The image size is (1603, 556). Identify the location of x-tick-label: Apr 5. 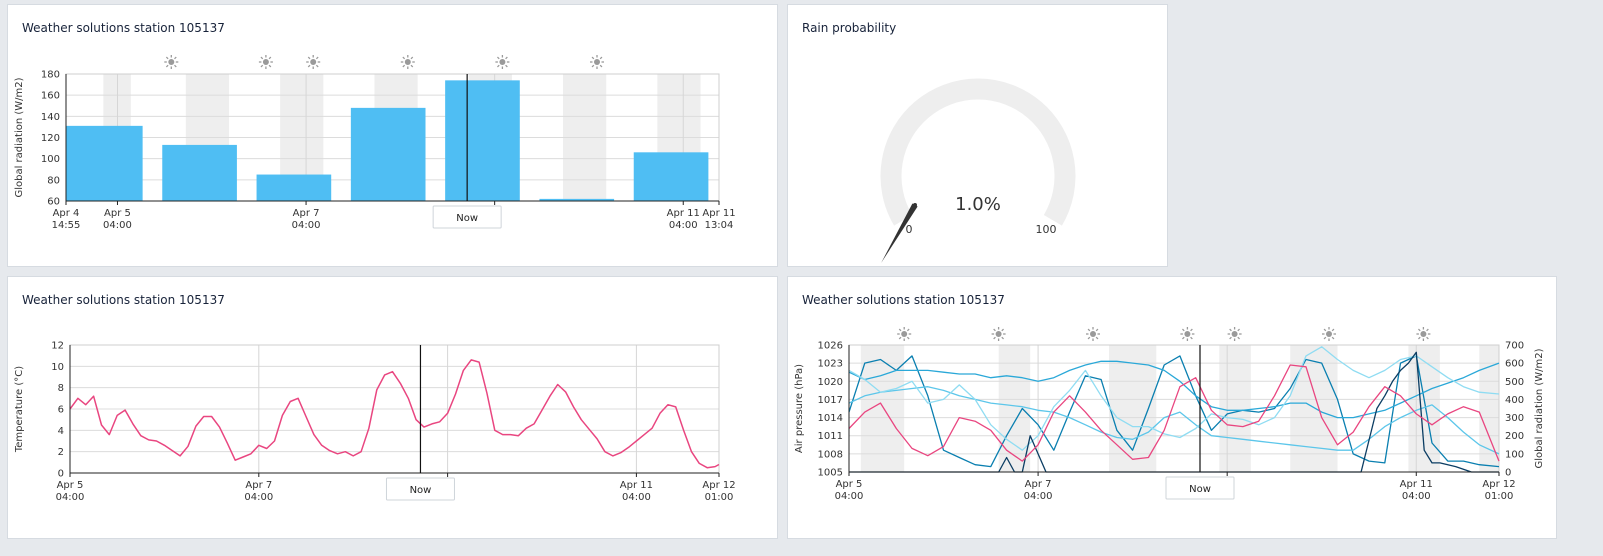
(849, 484).